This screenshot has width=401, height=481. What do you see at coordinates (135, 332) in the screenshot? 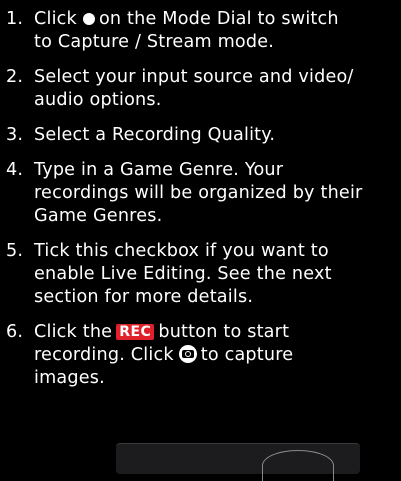
I see `rec-button-icon: REC` at bounding box center [135, 332].